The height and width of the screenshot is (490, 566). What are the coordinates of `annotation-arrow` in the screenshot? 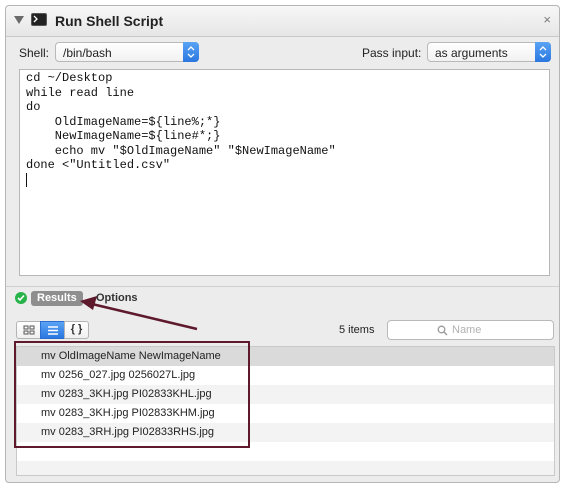 It's located at (139, 313).